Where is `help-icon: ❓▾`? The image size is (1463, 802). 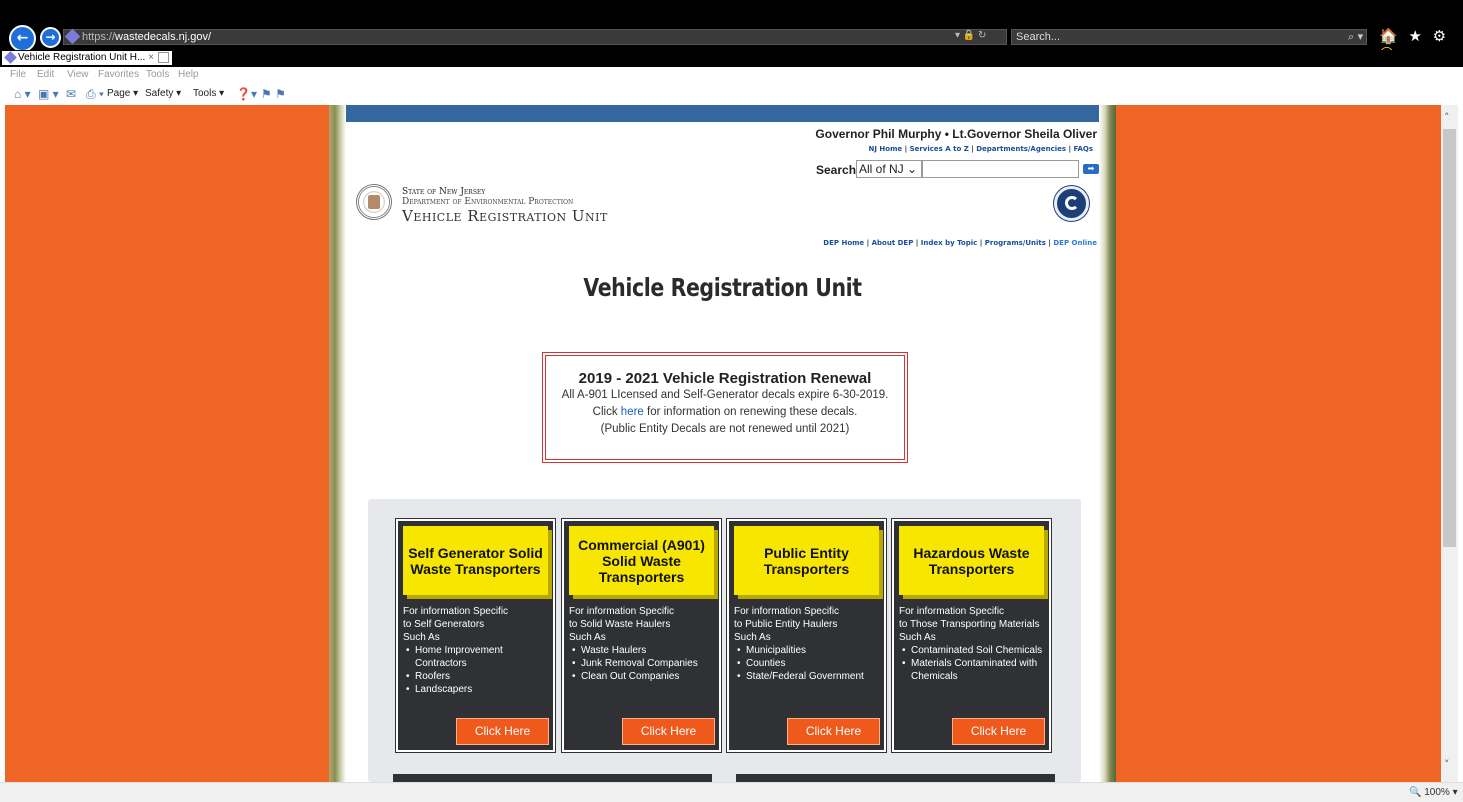 help-icon: ❓▾ is located at coordinates (246, 94).